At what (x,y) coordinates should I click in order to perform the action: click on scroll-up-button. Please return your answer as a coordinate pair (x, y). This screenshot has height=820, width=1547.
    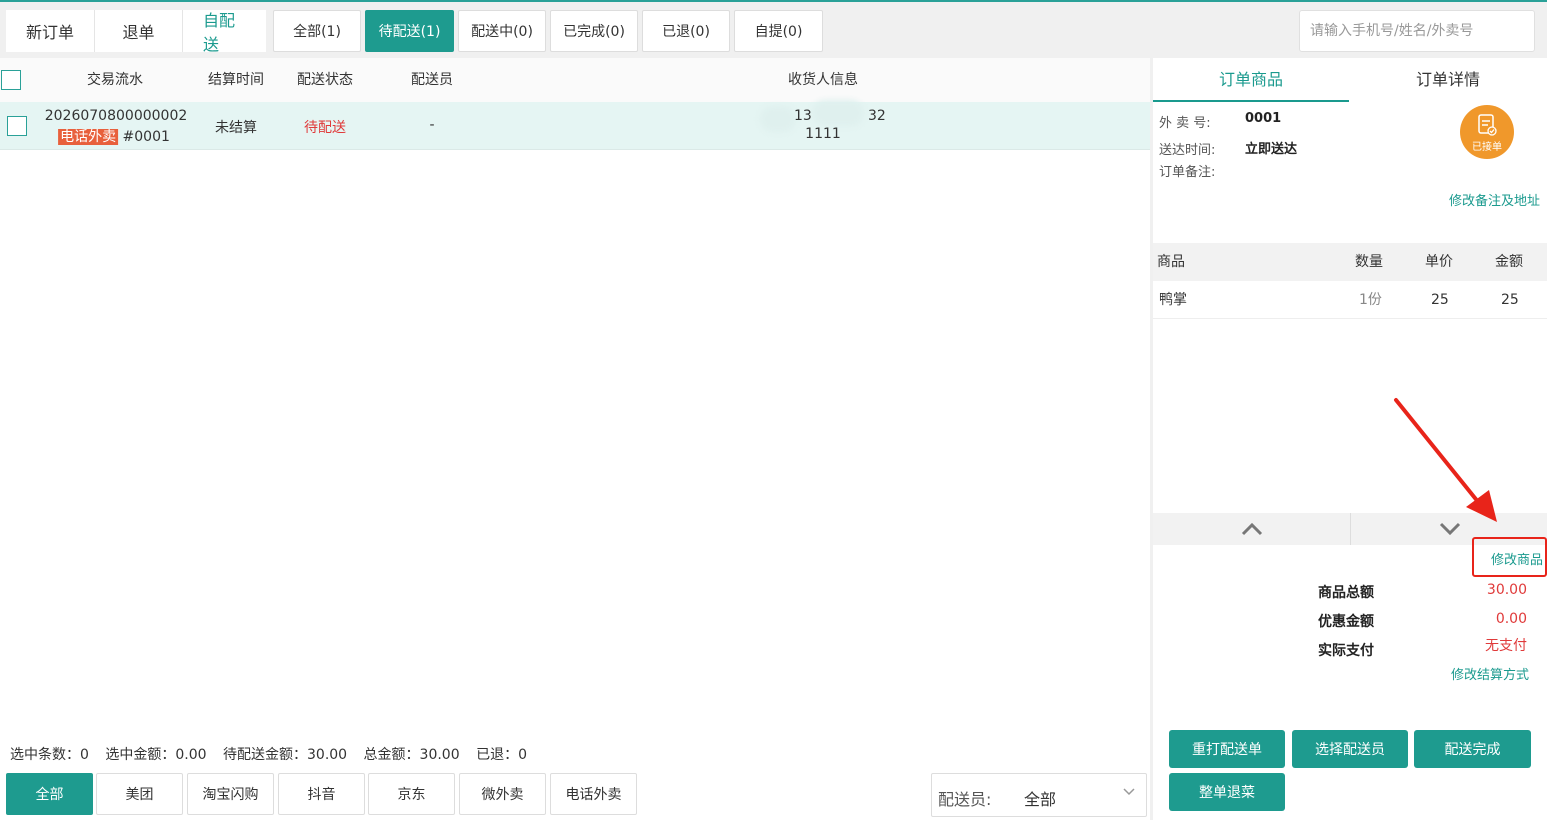
    Looking at the image, I should click on (1251, 529).